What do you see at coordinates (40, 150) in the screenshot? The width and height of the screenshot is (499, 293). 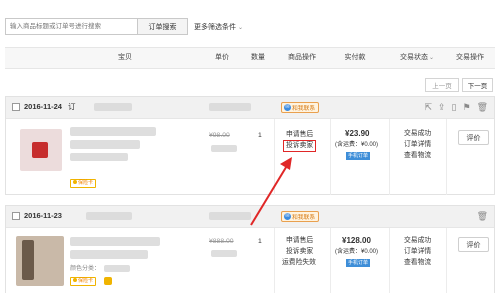 I see `product-thumbnail-accent` at bounding box center [40, 150].